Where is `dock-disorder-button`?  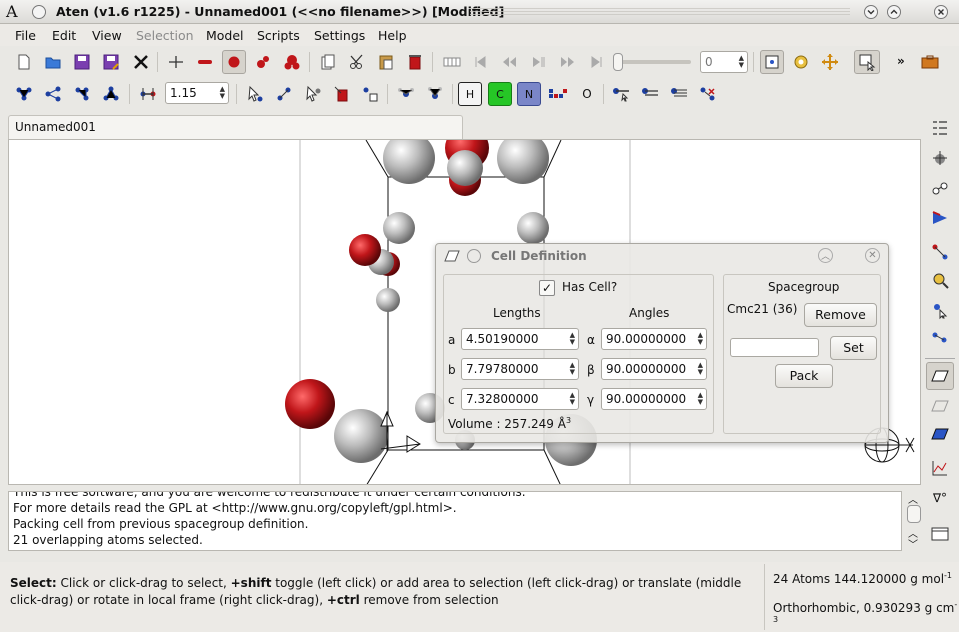
dock-disorder-button is located at coordinates (940, 434).